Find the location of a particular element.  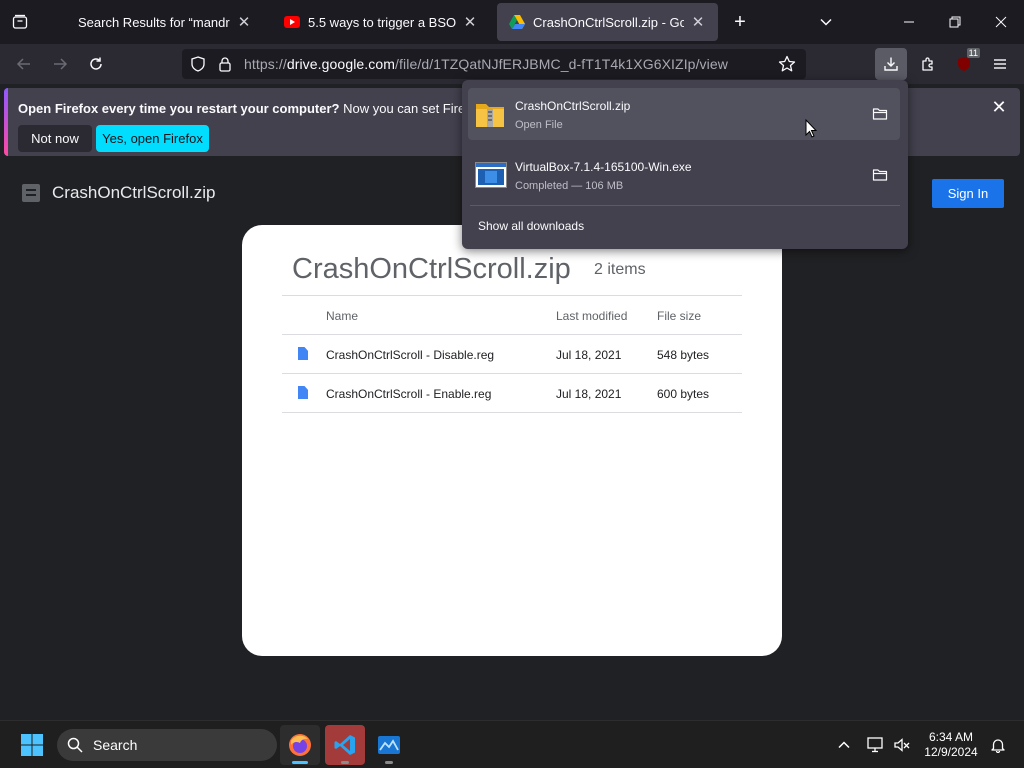

extensions-button is located at coordinates (928, 64).